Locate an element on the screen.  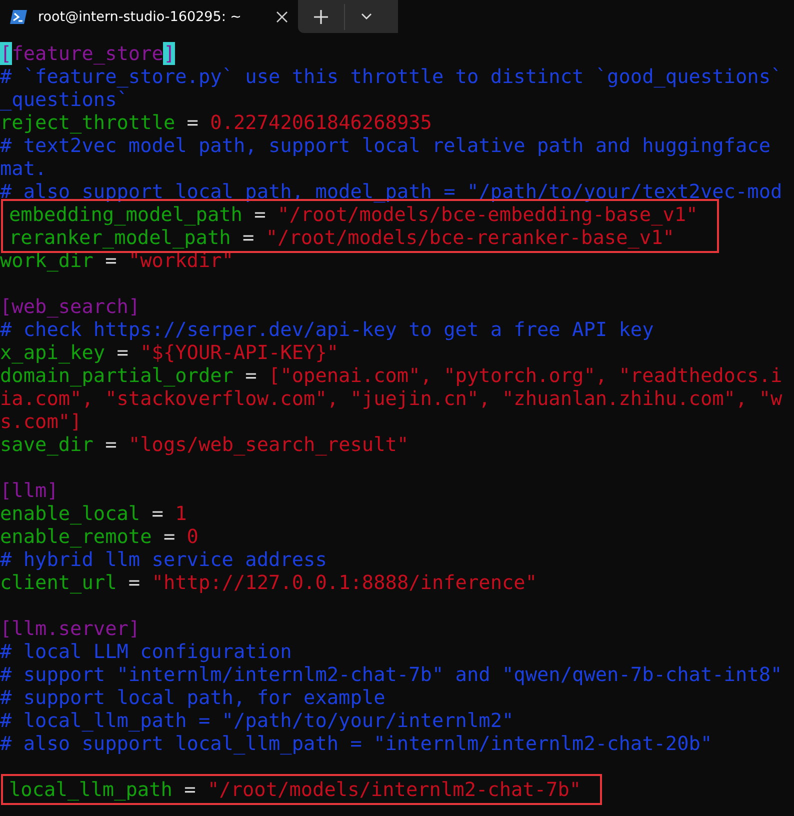
code-line: enable_local = 1 is located at coordinates (93, 513).